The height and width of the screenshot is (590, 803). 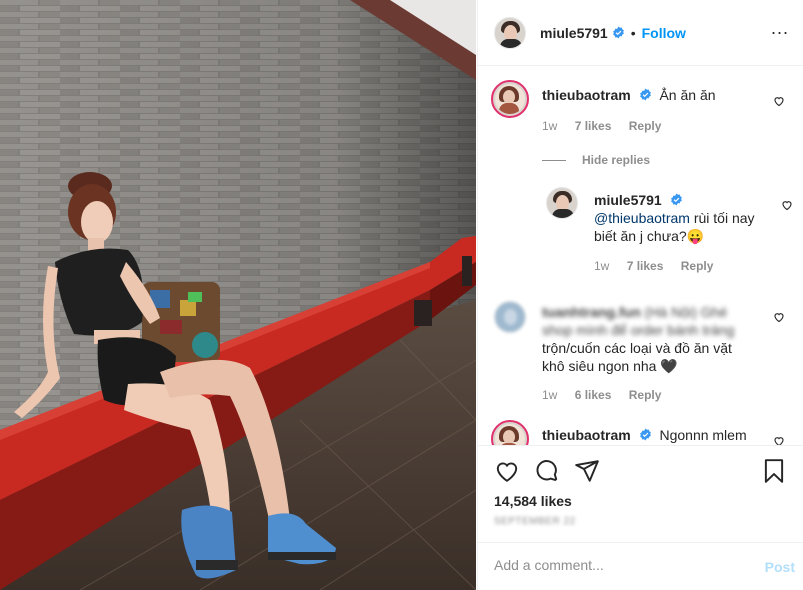 I want to click on post-author-username: miule5791, so click(x=574, y=33).